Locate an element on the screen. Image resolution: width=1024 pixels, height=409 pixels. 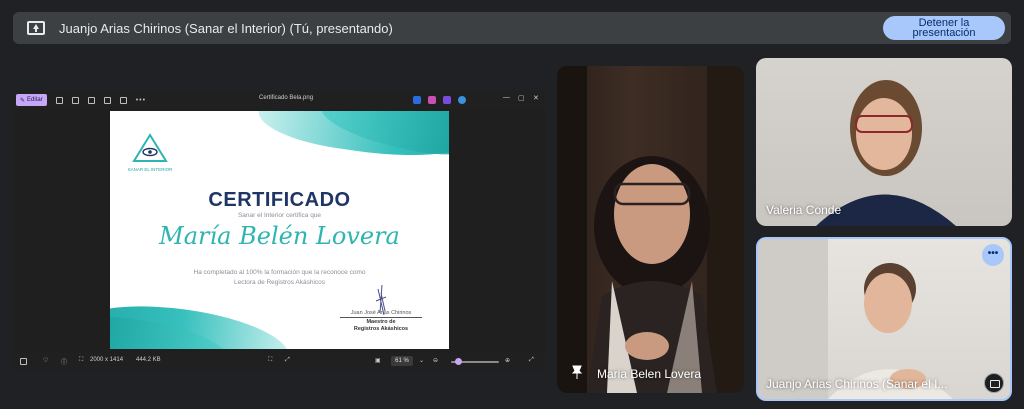
filmstrip-icon is located at coordinates (23, 361).